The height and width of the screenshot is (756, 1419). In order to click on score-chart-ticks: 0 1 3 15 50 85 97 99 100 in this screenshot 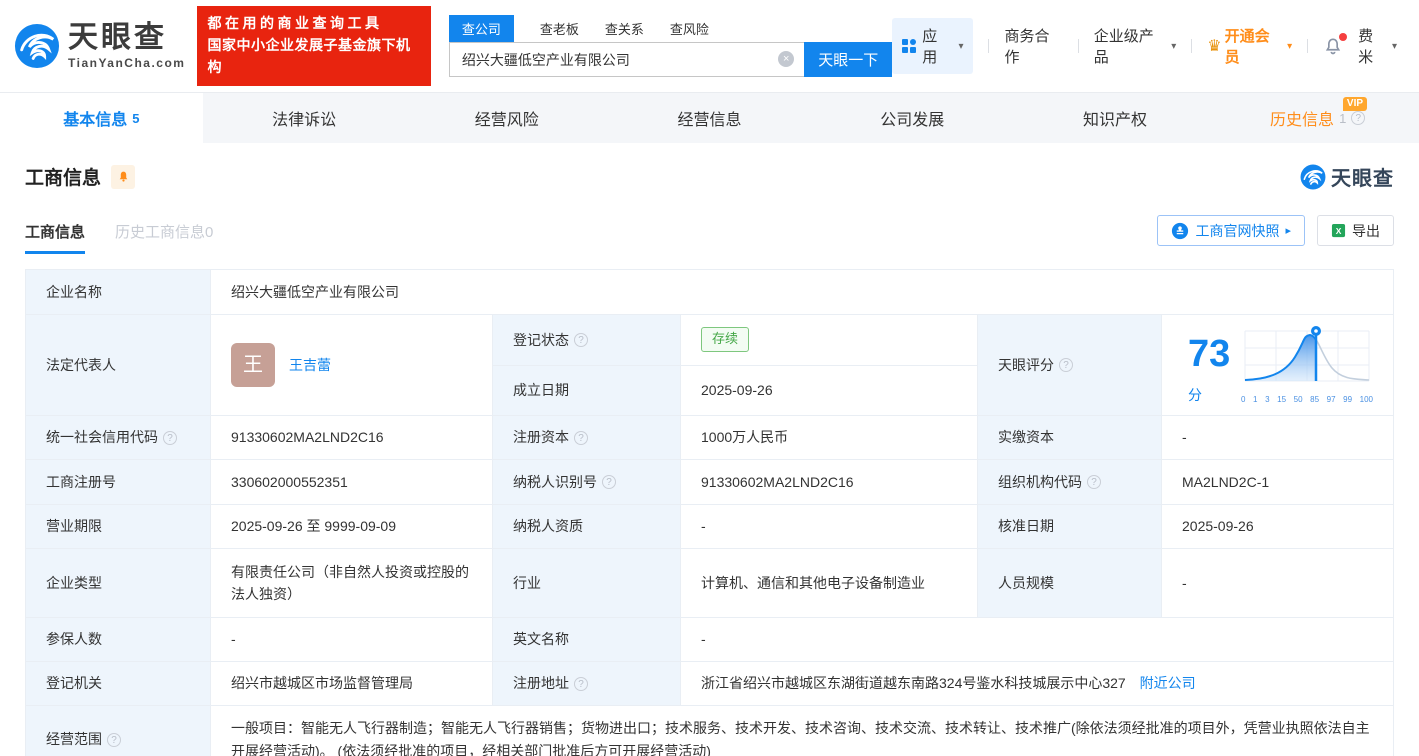, I will do `click(1307, 400)`.